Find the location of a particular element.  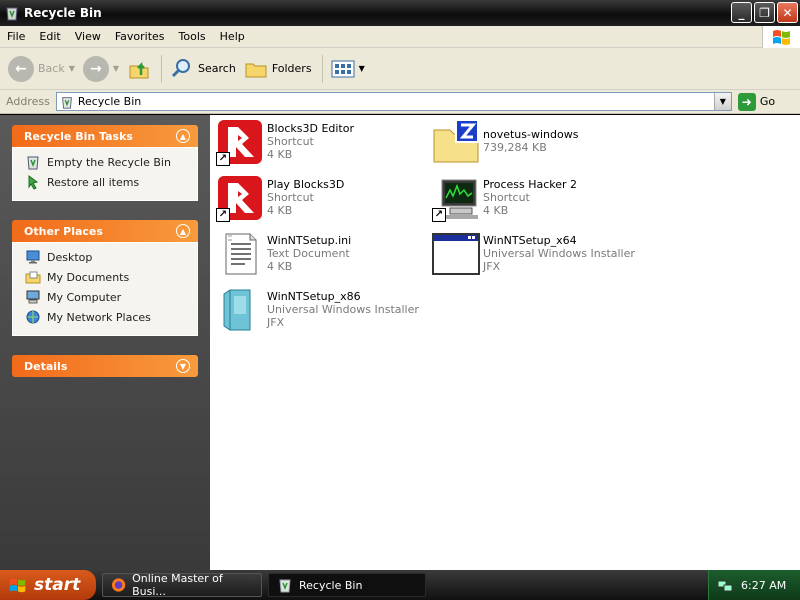

restore-arrow-icon is located at coordinates (33, 182).